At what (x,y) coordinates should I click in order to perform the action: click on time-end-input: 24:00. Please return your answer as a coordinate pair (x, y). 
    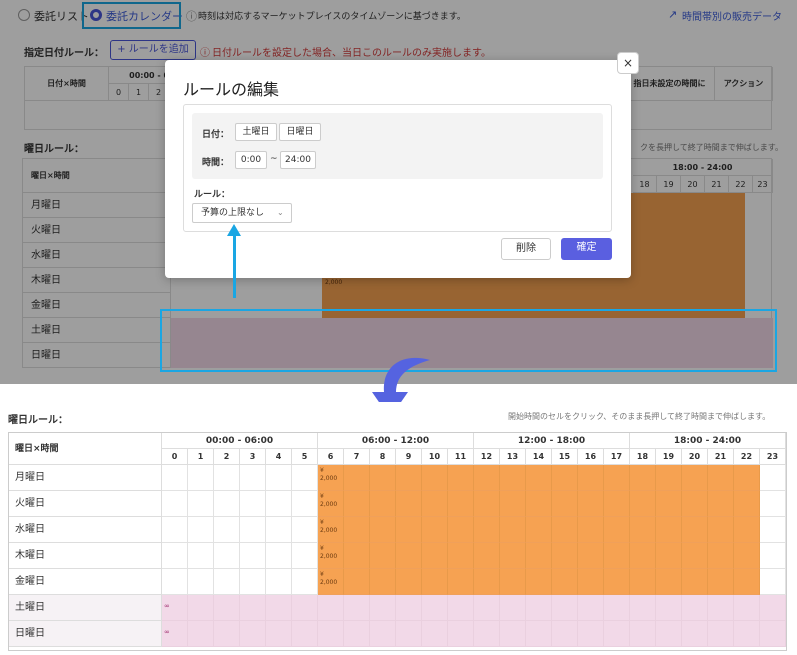
    Looking at the image, I should click on (298, 160).